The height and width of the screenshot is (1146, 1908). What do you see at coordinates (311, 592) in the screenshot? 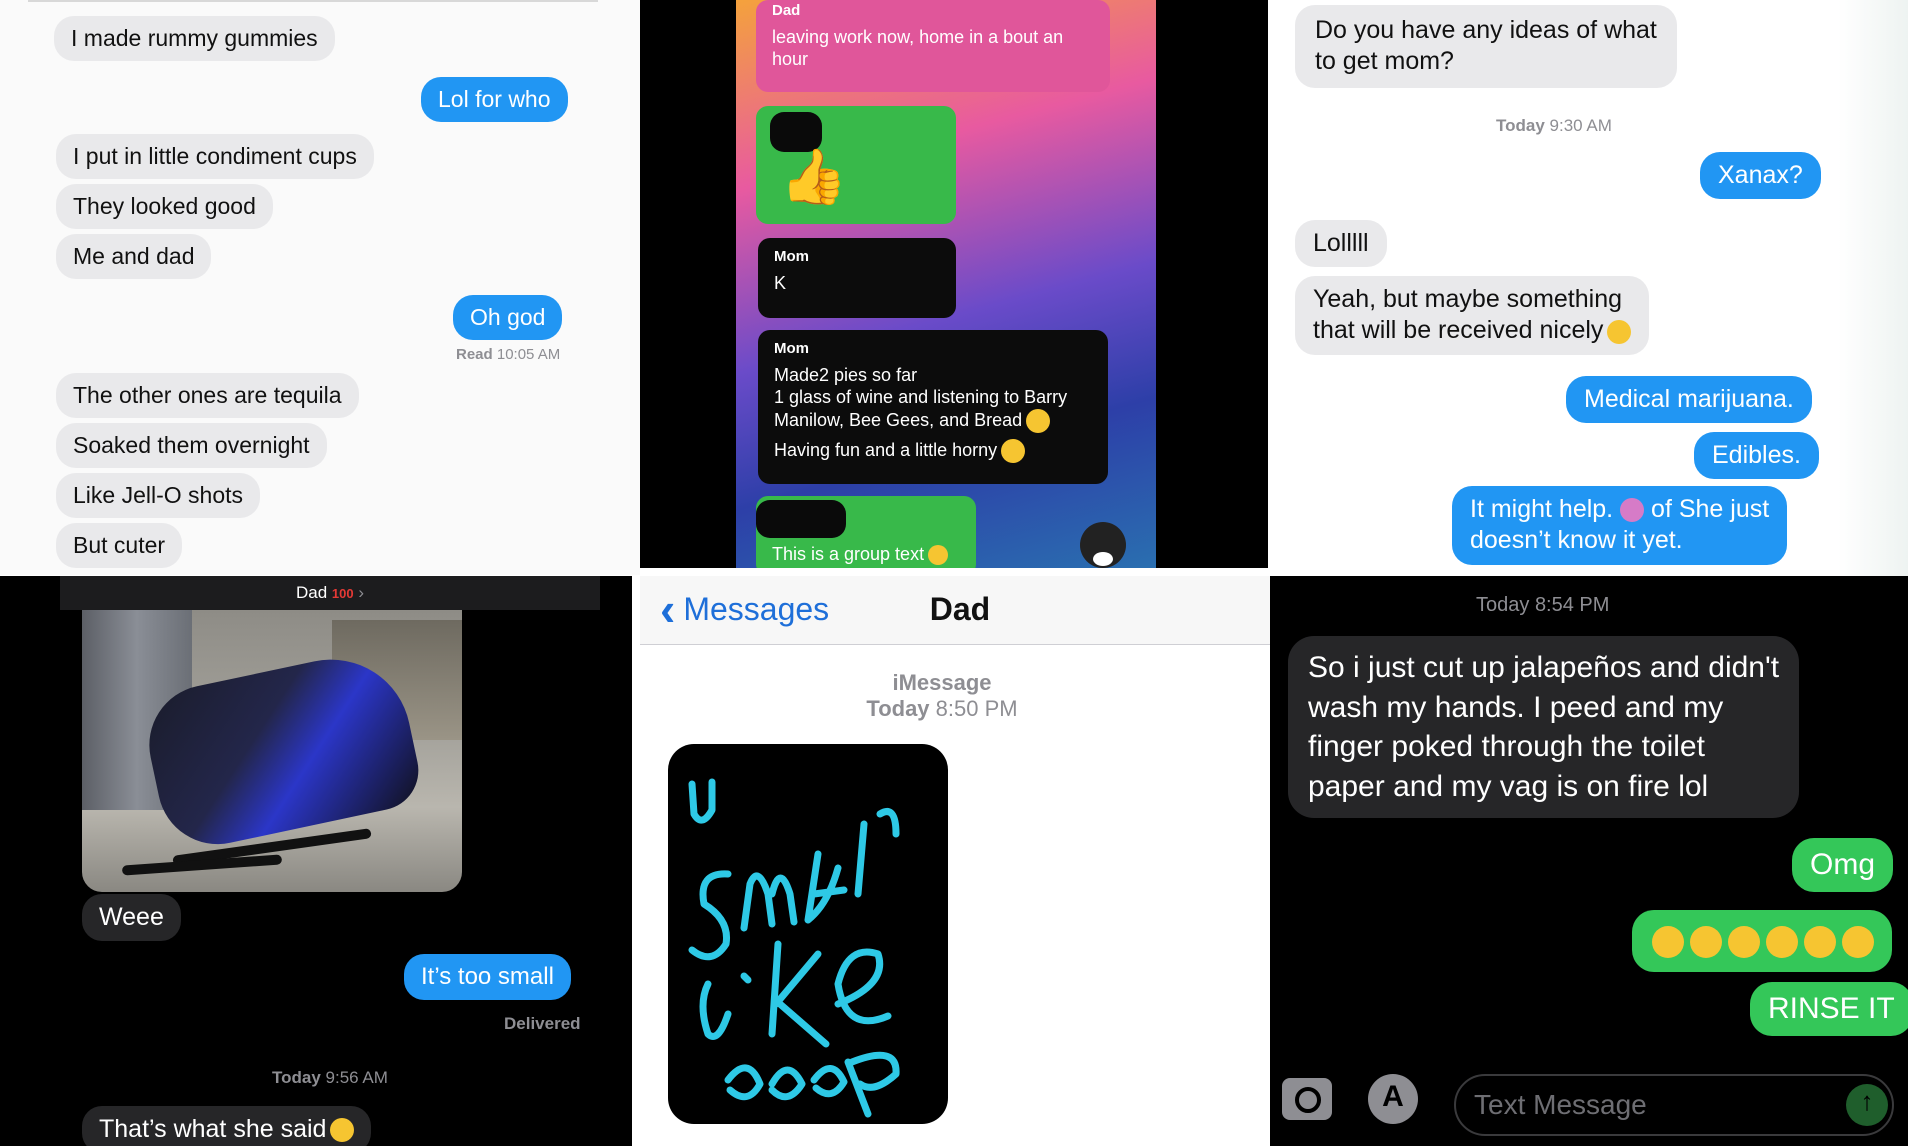
I see `contact-name: Dad` at bounding box center [311, 592].